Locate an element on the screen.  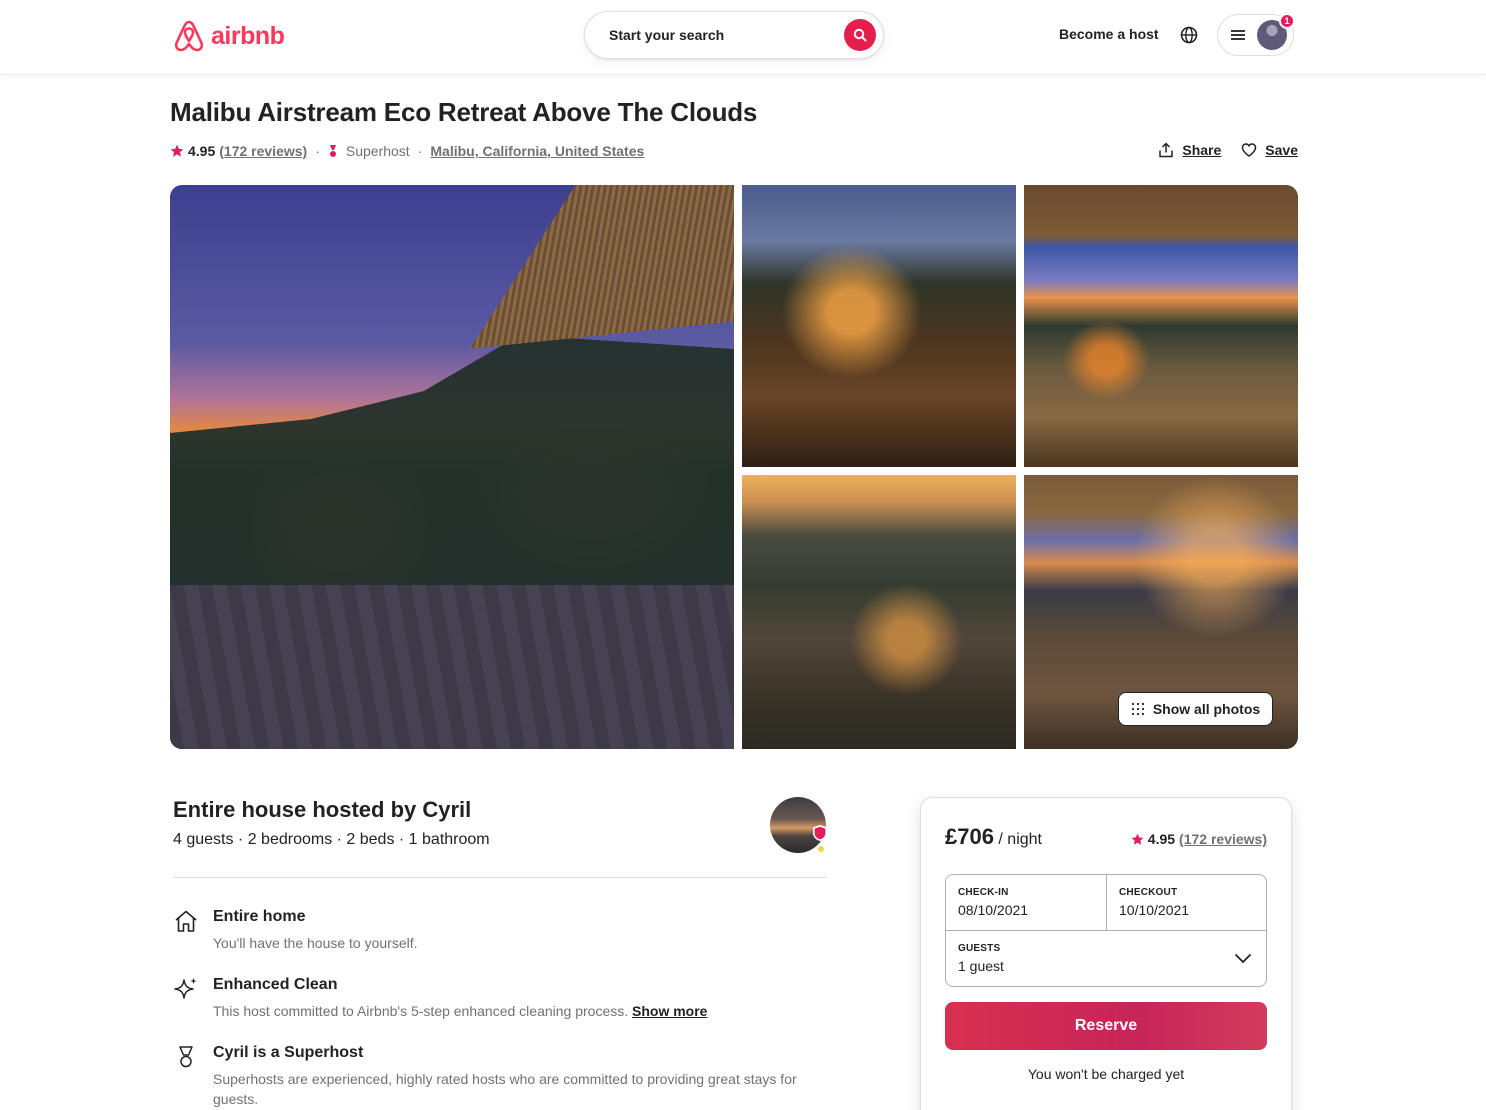
airbnb-logo: airbnb is located at coordinates (229, 36).